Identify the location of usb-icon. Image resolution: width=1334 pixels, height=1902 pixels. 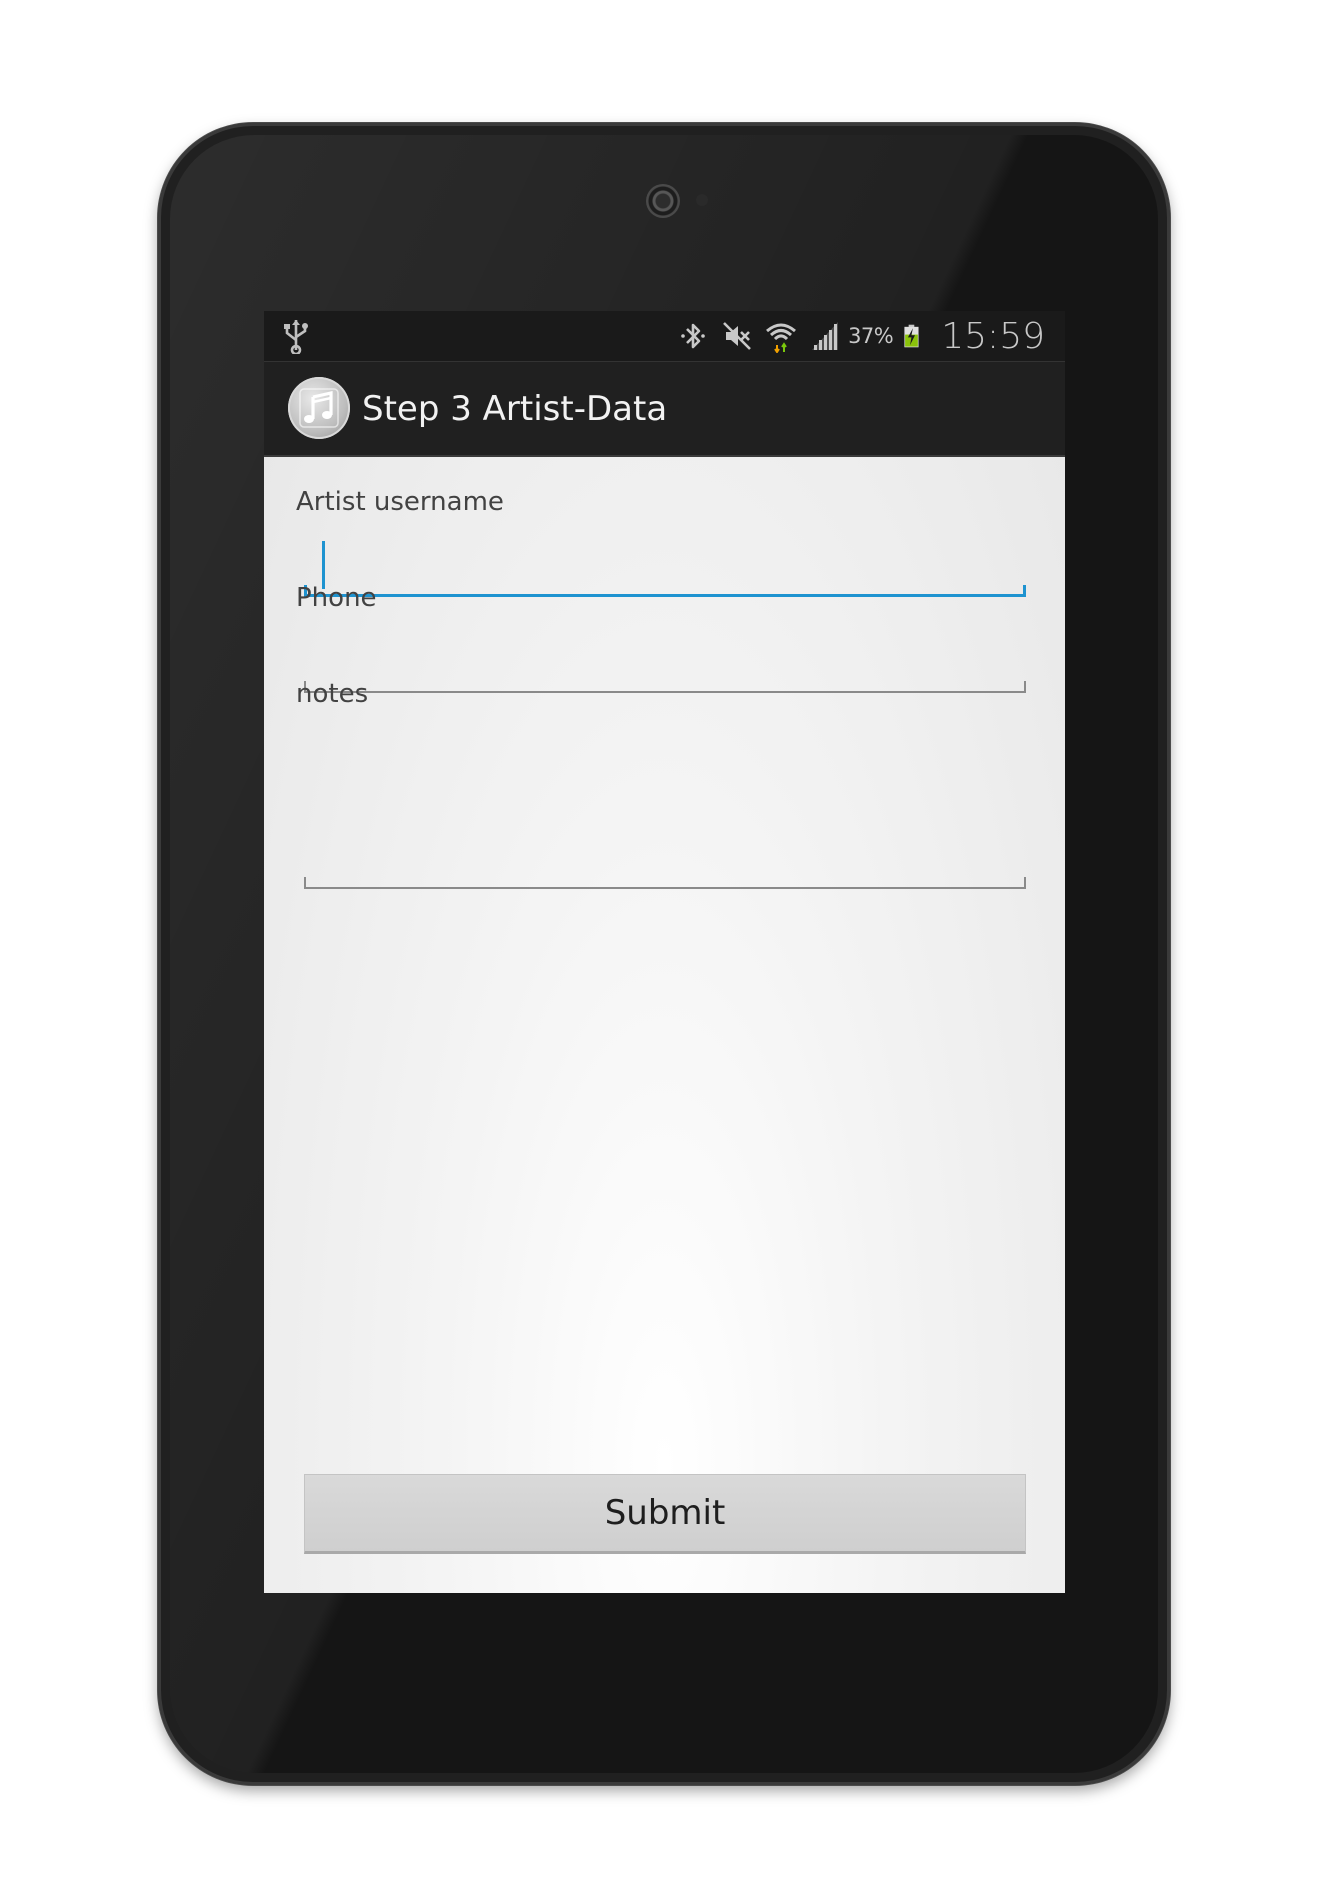
(296, 337).